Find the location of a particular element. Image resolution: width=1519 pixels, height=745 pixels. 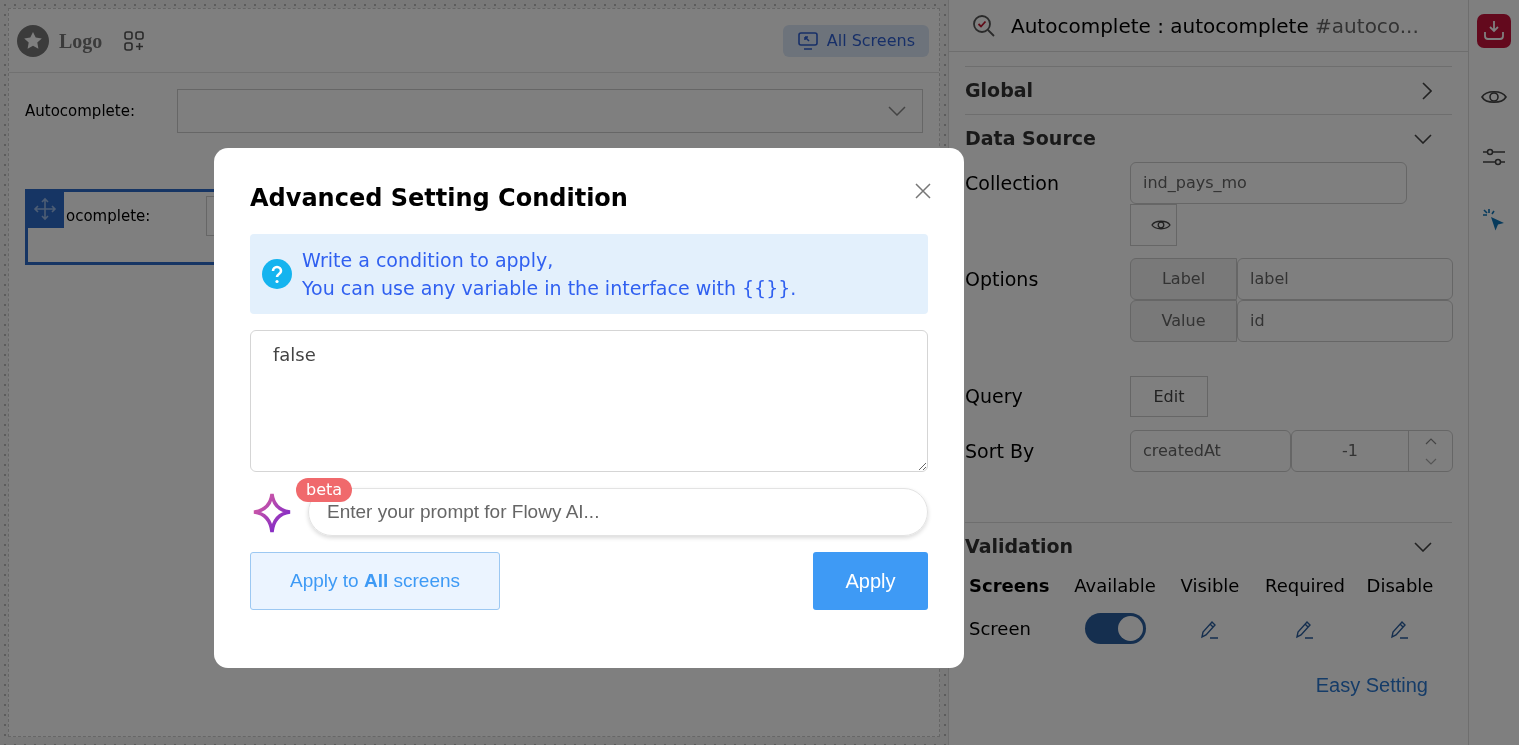

easy-setting-link: Easy Setting is located at coordinates (1371, 685).